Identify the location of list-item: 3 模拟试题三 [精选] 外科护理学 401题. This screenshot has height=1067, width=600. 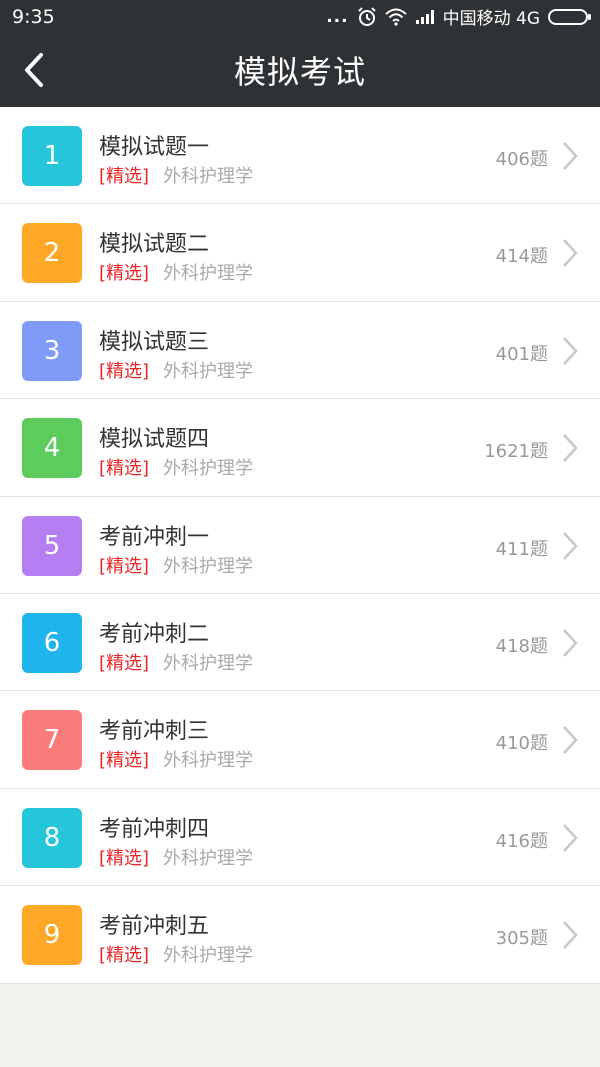
(300, 350).